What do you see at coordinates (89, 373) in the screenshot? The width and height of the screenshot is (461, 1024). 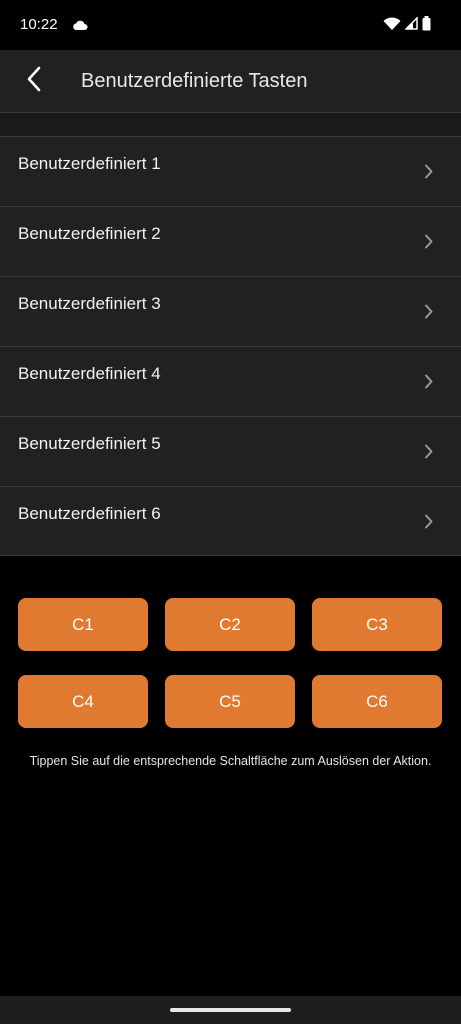 I see `list-item-label: Benutzerdefiniert 4` at bounding box center [89, 373].